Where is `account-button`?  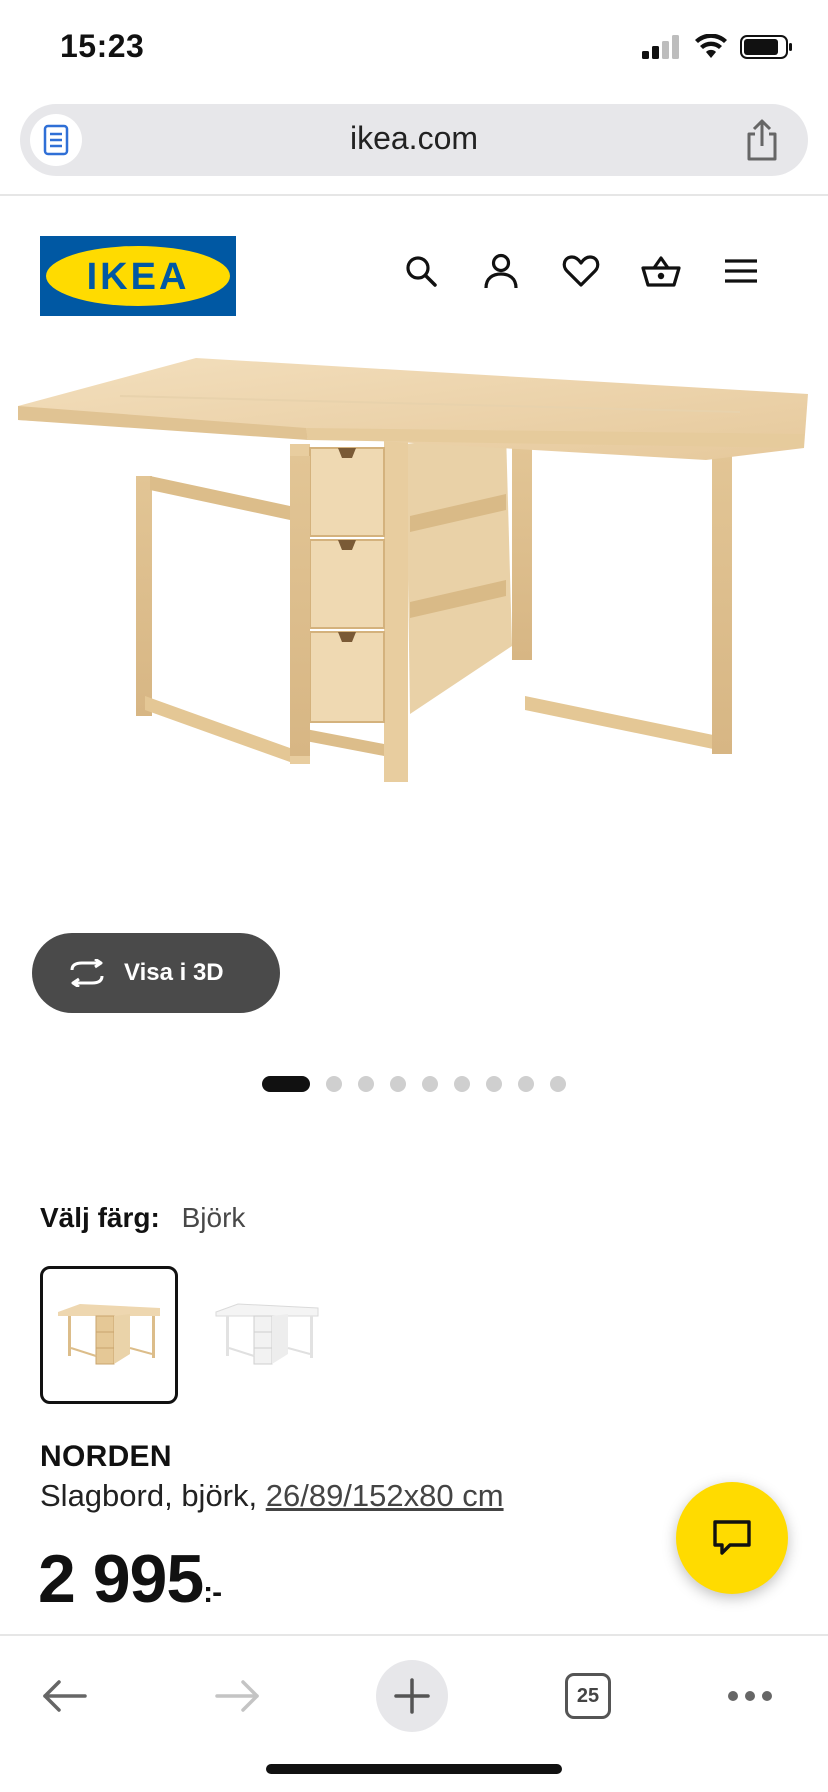 account-button is located at coordinates (501, 271).